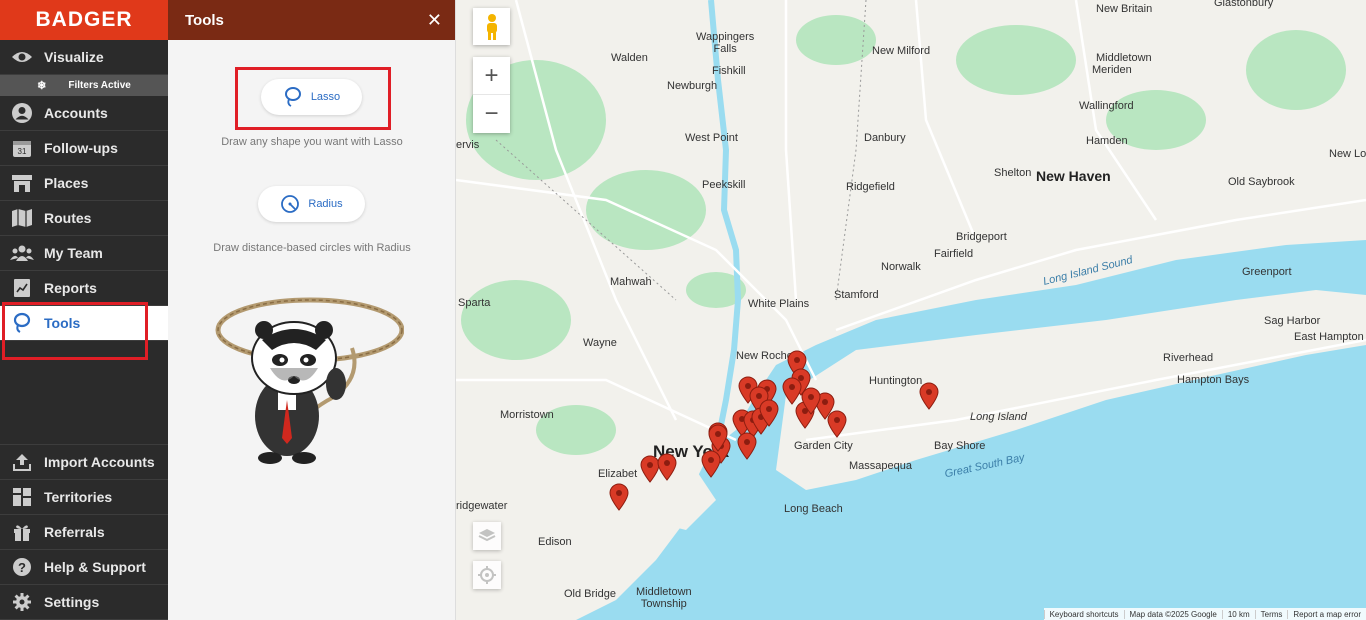 This screenshot has height=620, width=1366. What do you see at coordinates (1013, 173) in the screenshot?
I see `map-label-shelton: Shelton` at bounding box center [1013, 173].